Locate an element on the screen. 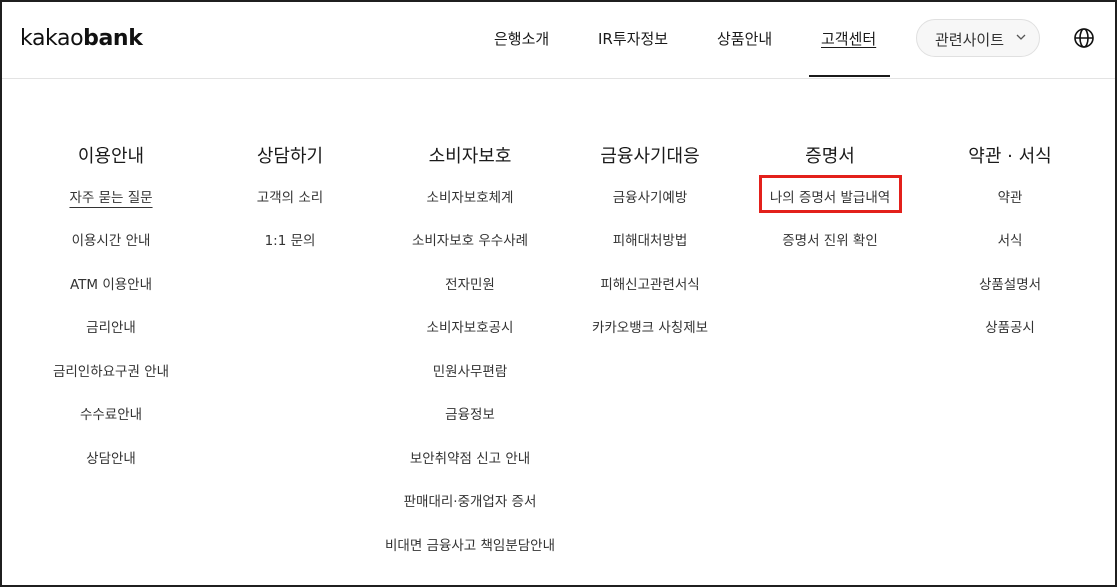 This screenshot has width=1117, height=587. nav-active-indicator is located at coordinates (849, 76).